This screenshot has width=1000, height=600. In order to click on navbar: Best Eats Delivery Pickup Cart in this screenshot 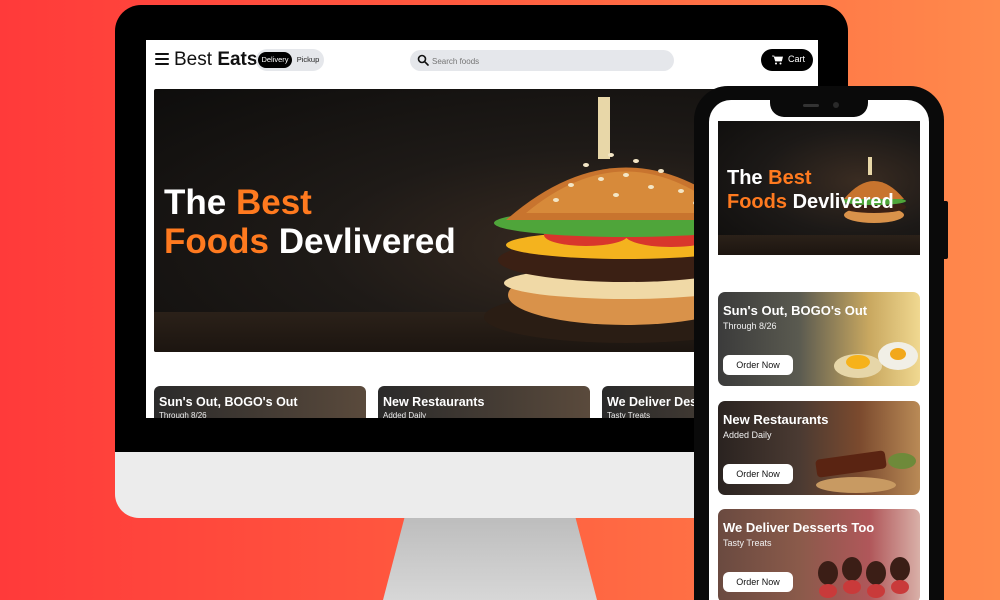, I will do `click(482, 61)`.